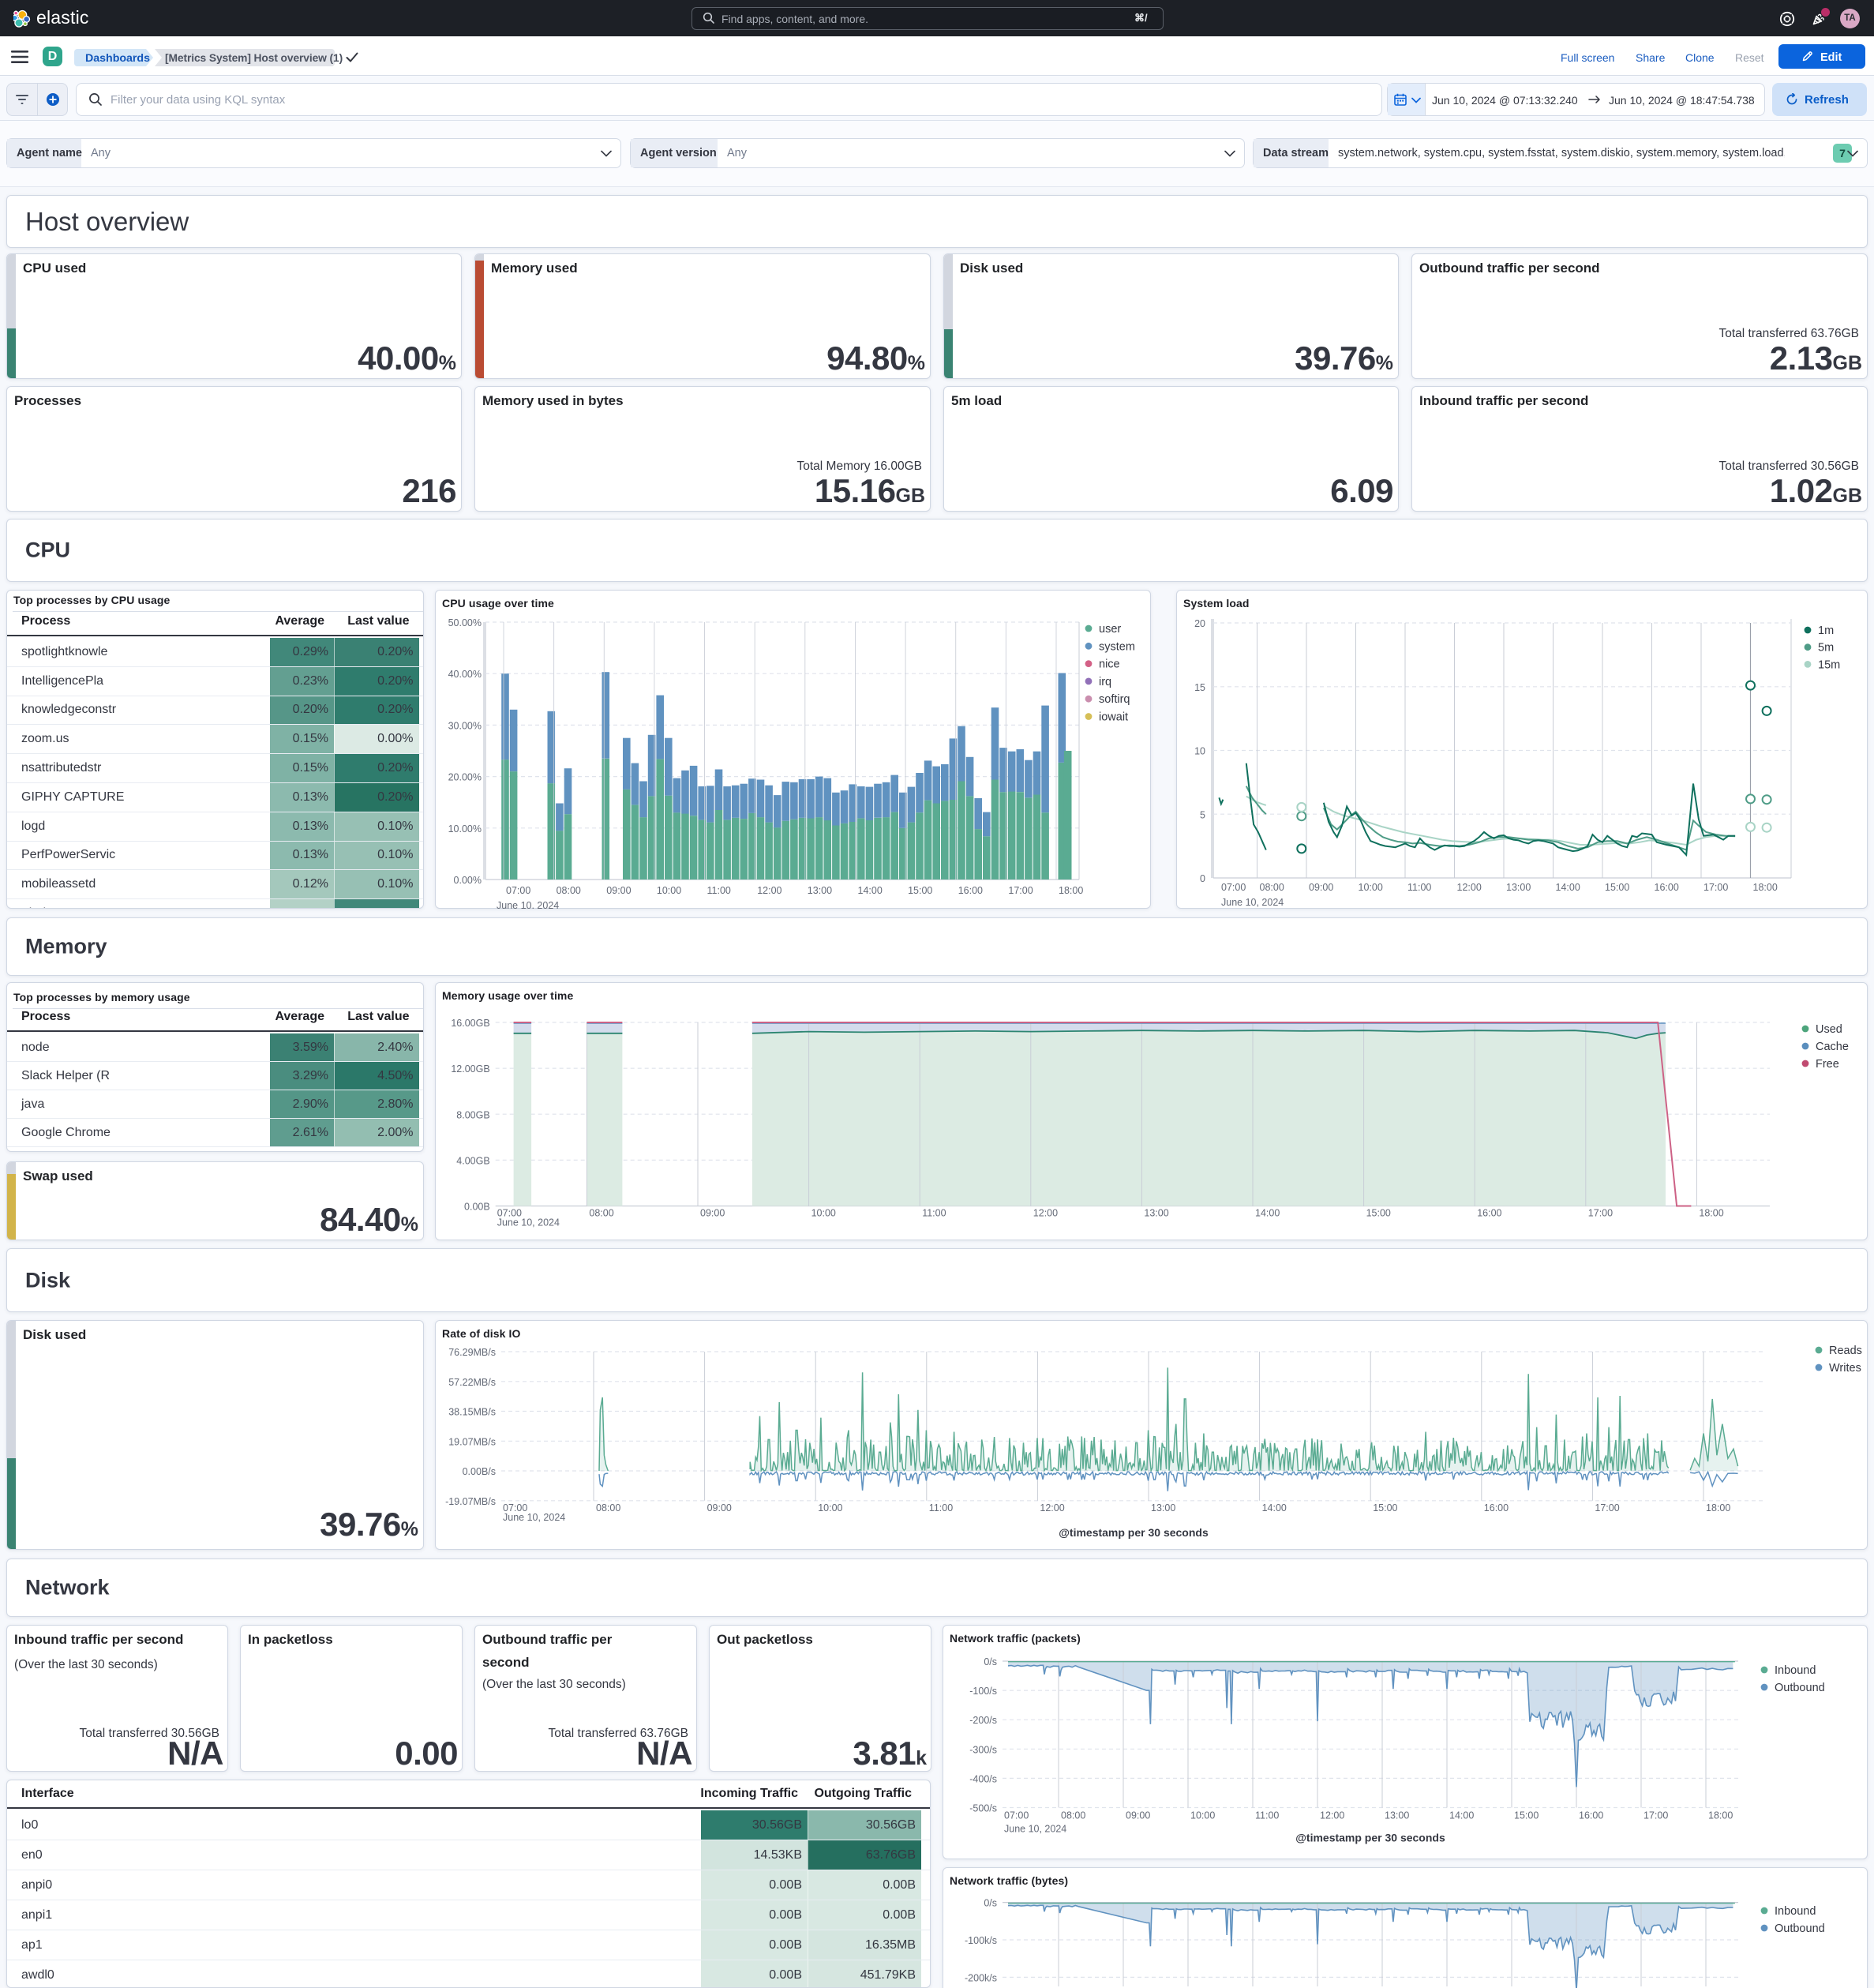 The height and width of the screenshot is (1988, 1874). I want to click on svg-text: Cache, so click(1832, 1047).